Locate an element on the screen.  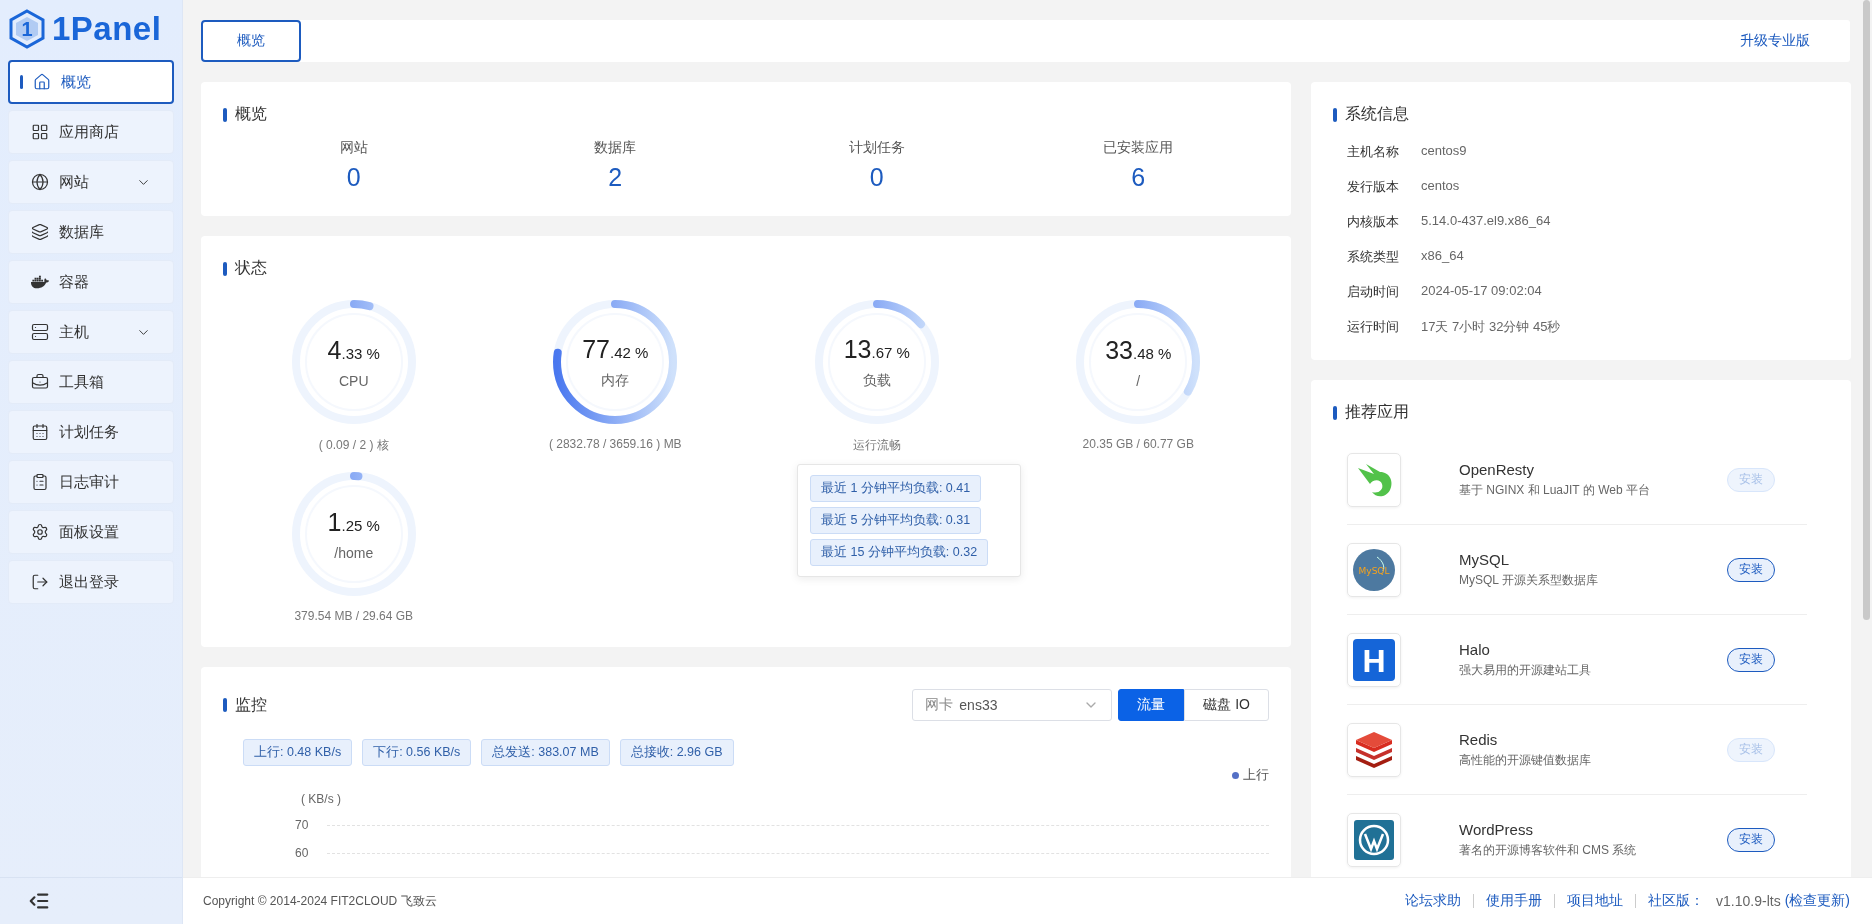
info-value: 2024-05-17 09:02:04 is located at coordinates (1481, 291).